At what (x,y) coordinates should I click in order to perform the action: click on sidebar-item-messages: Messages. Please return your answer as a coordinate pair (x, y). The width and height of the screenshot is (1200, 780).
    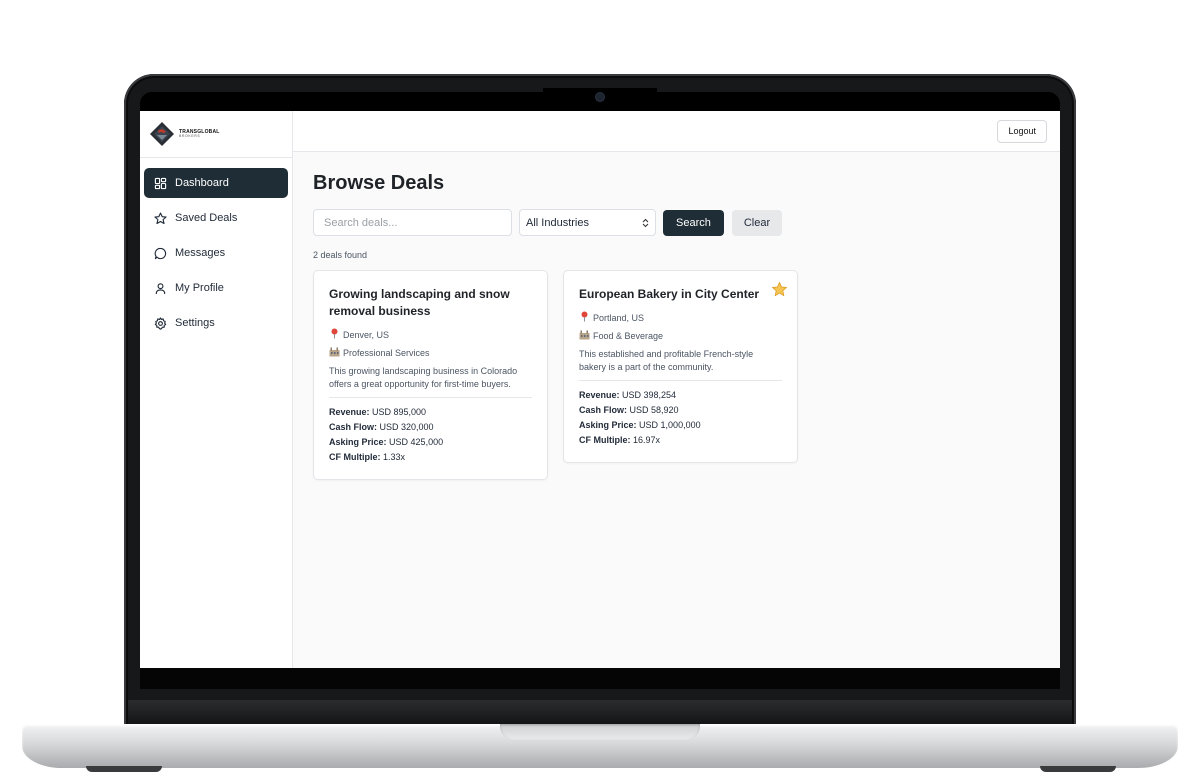
    Looking at the image, I should click on (216, 253).